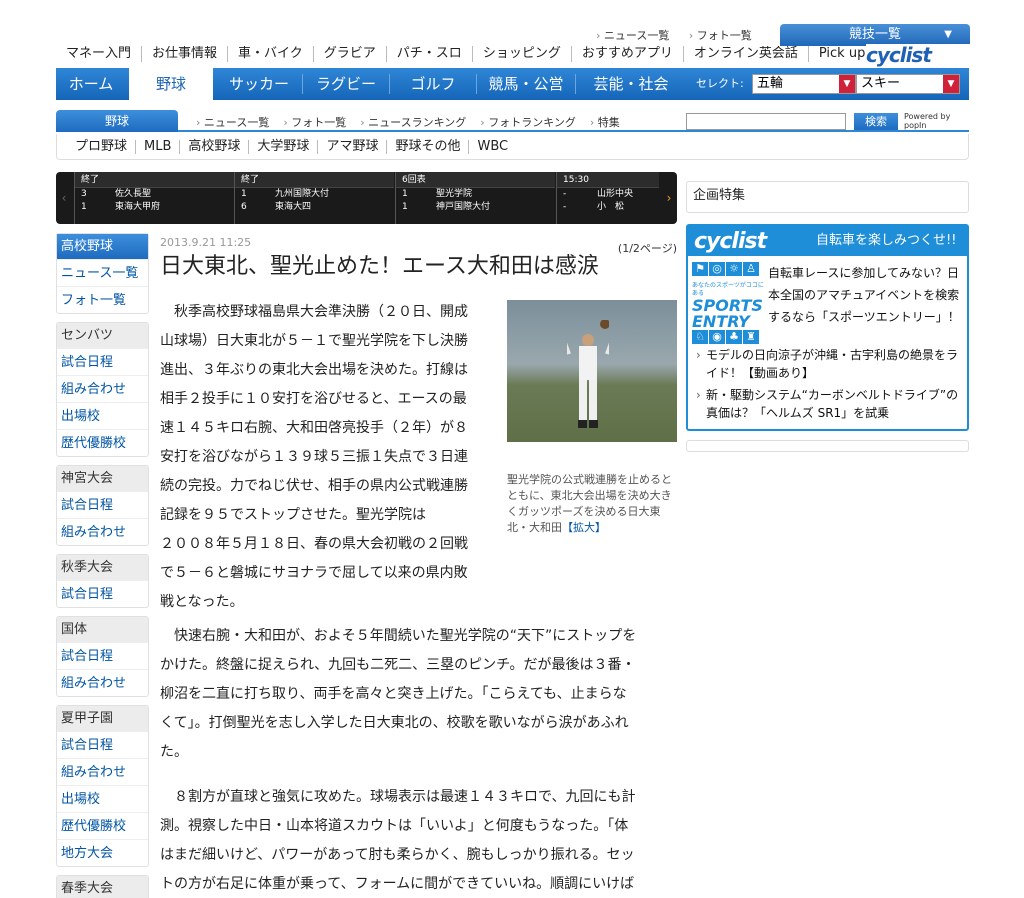 The width and height of the screenshot is (1024, 898). I want to click on article-line: 続の完投。力でねじ伏せ、相手の県内公式戦連勝, so click(314, 486).